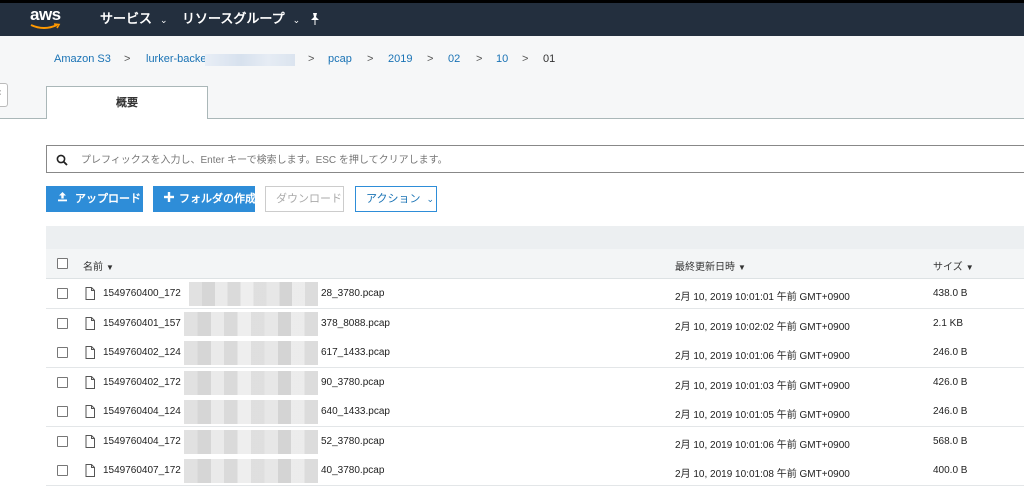  I want to click on file-name-prefix: 1549760400_172, so click(142, 293).